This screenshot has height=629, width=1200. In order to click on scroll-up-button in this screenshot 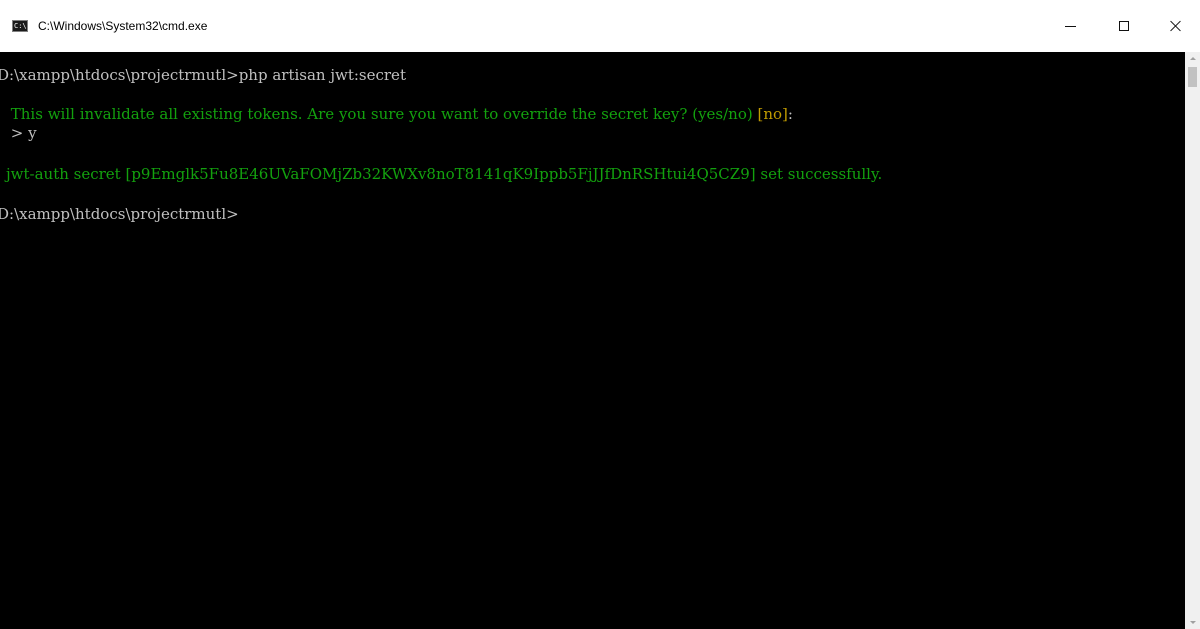, I will do `click(1192, 58)`.